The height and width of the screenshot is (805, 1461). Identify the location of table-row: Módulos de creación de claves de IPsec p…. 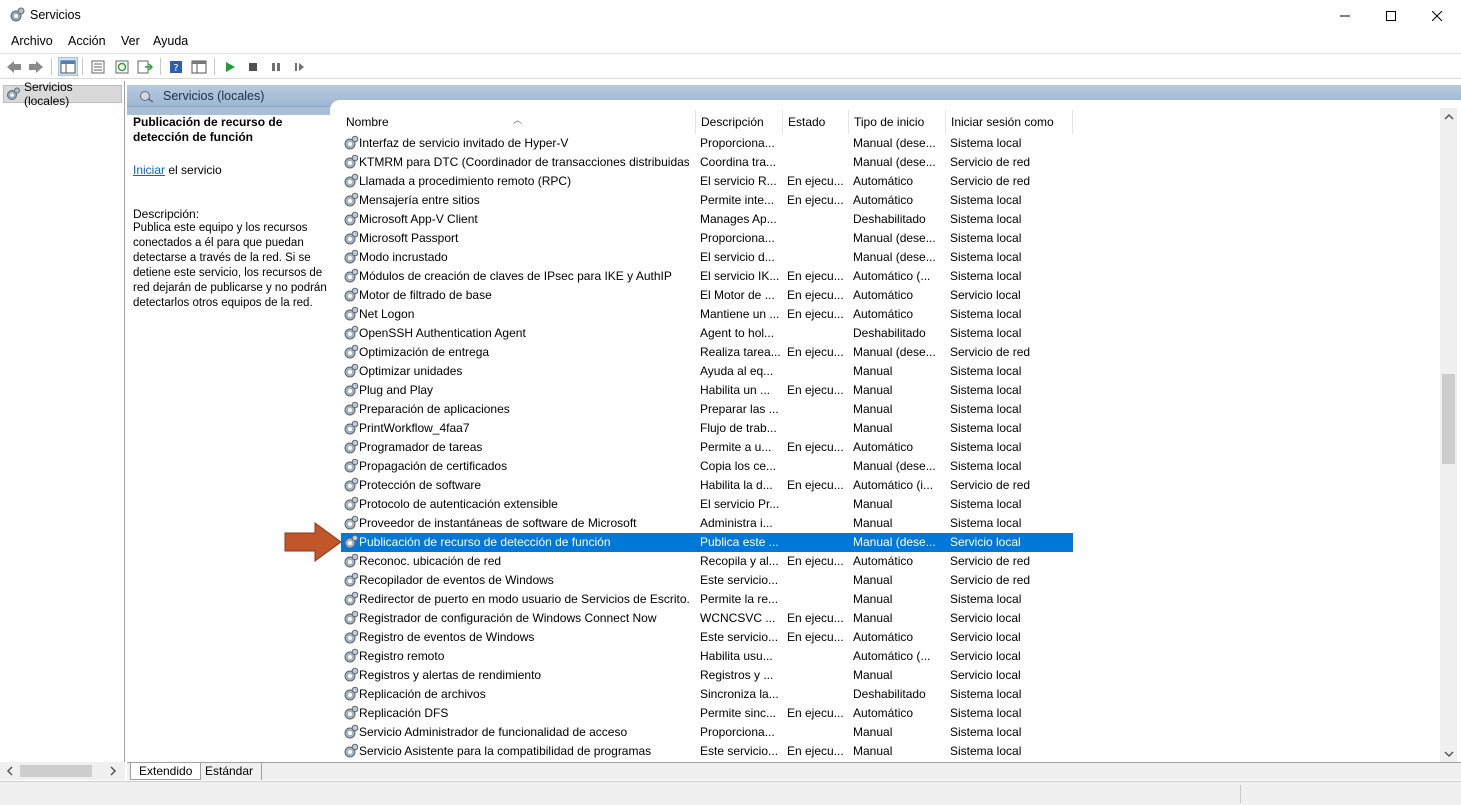
(707, 276).